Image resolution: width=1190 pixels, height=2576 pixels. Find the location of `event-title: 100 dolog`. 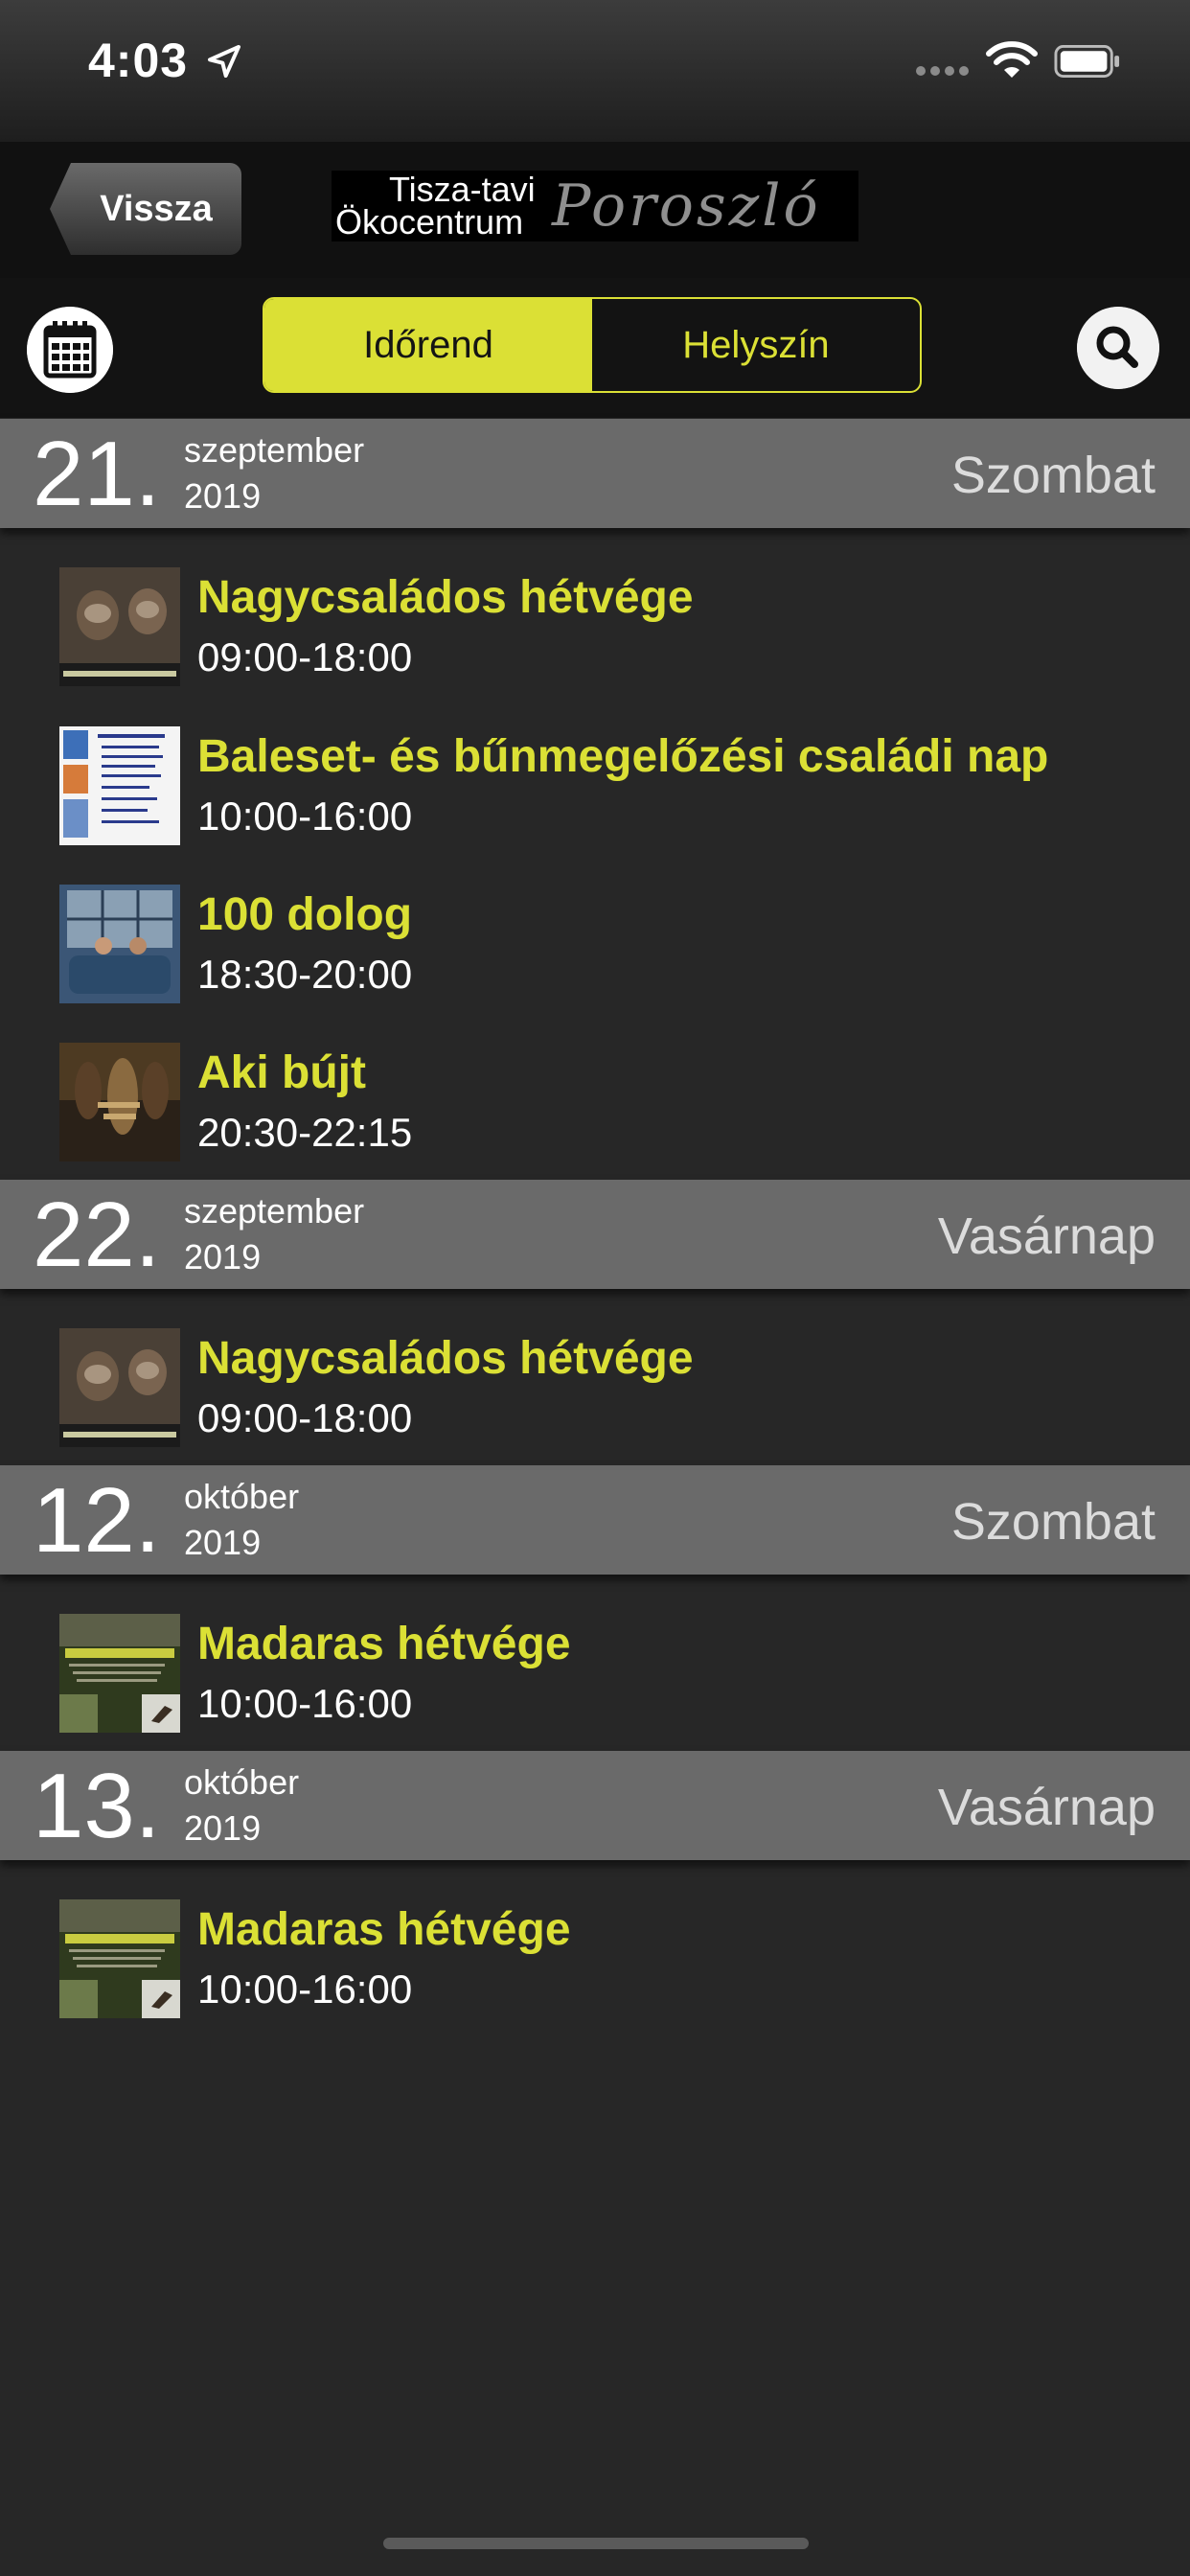

event-title: 100 dolog is located at coordinates (305, 914).